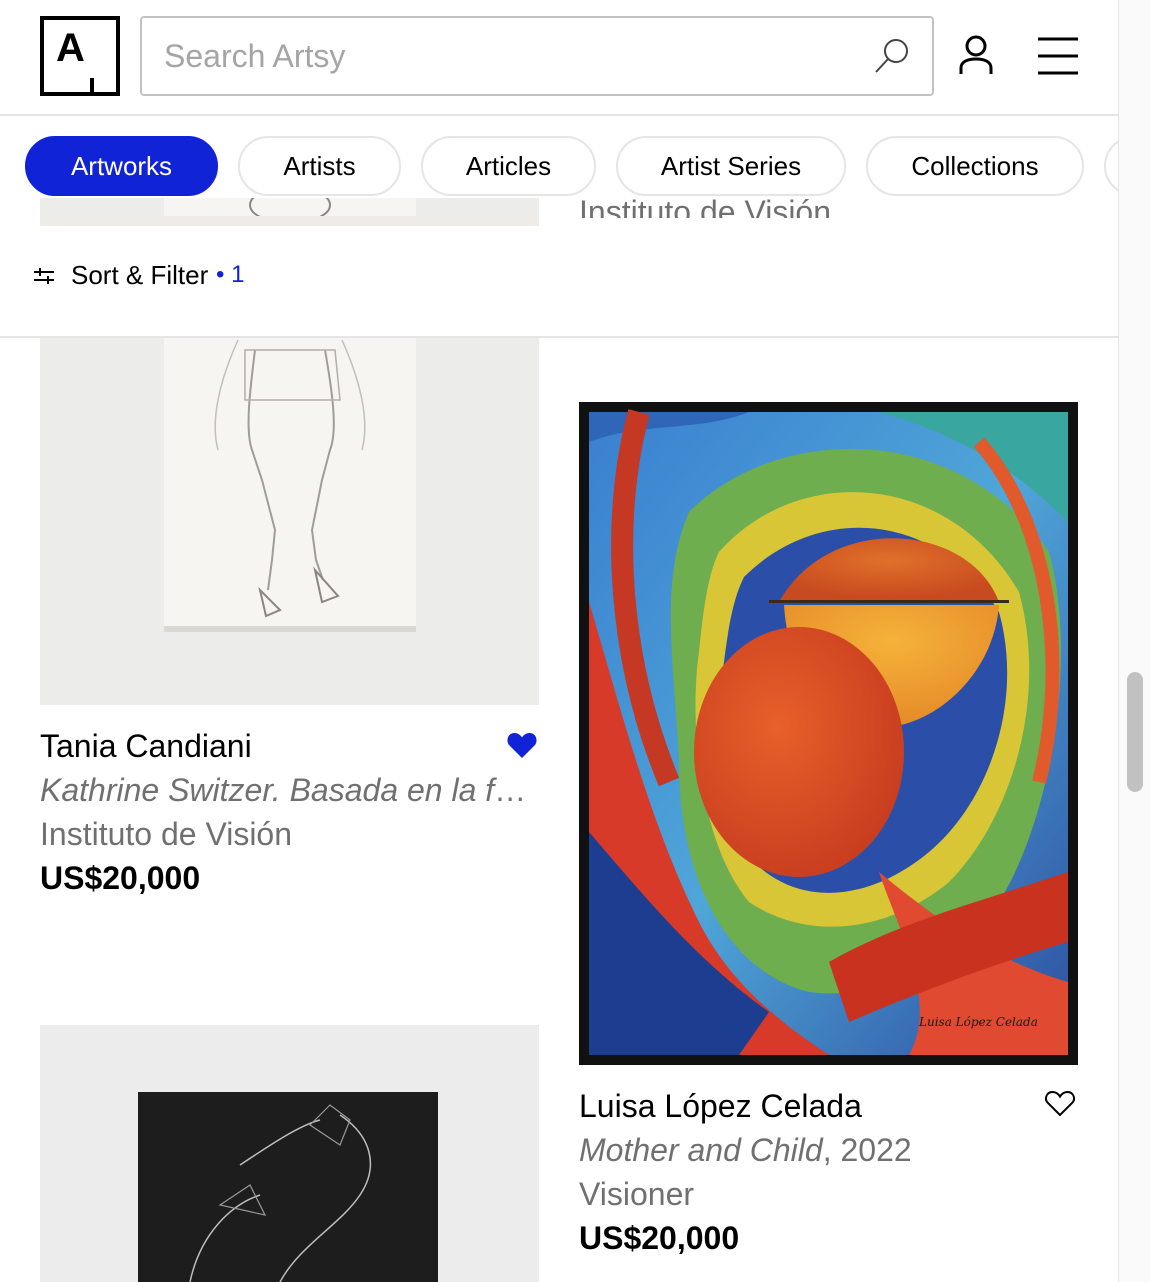 This screenshot has width=1150, height=1282. Describe the element at coordinates (1134, 641) in the screenshot. I see `page-scrollbar` at that location.